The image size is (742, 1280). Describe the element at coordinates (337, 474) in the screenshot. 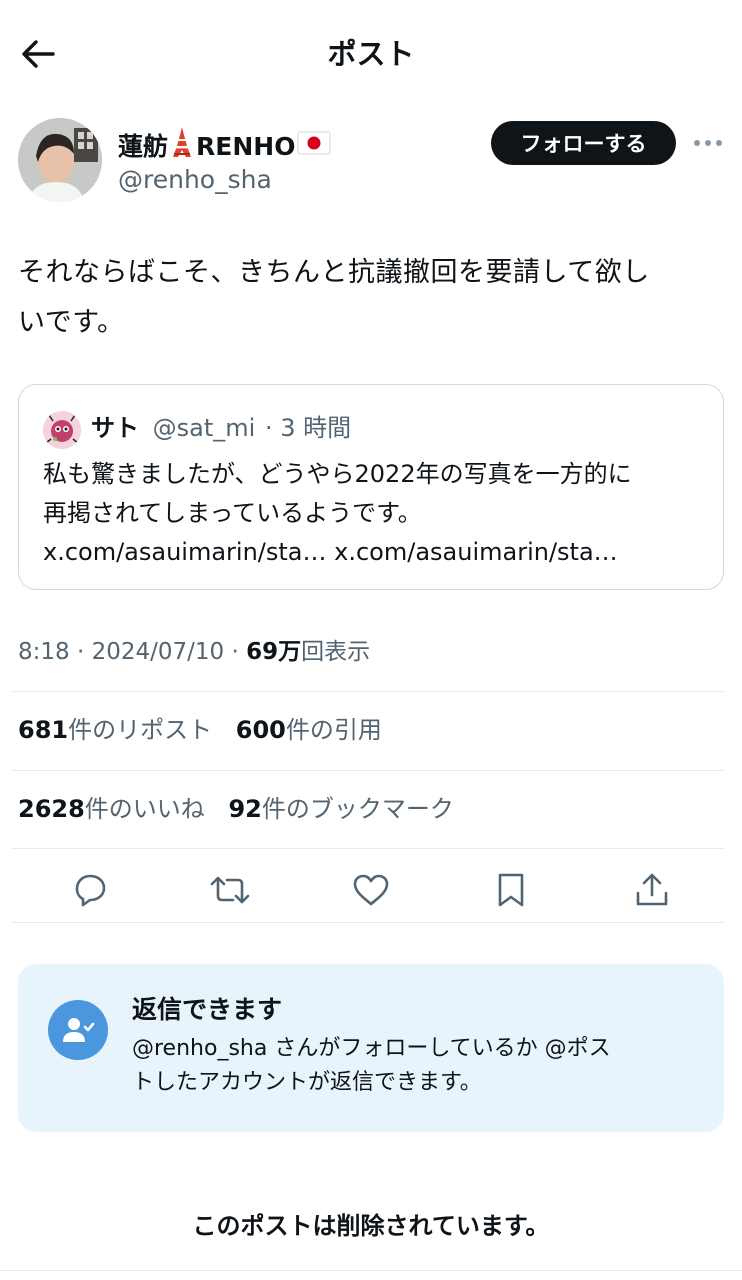

I see `quote-body-line-1: 私も驚きましたが、どうやら2022年の写真を一方的に` at that location.